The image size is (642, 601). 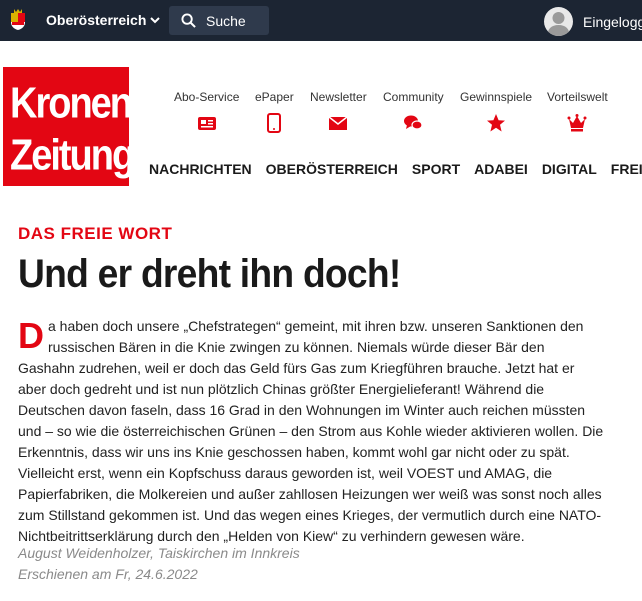 I want to click on nav-item-oberoesterreich: OBERÖSTERREICH, so click(x=332, y=169).